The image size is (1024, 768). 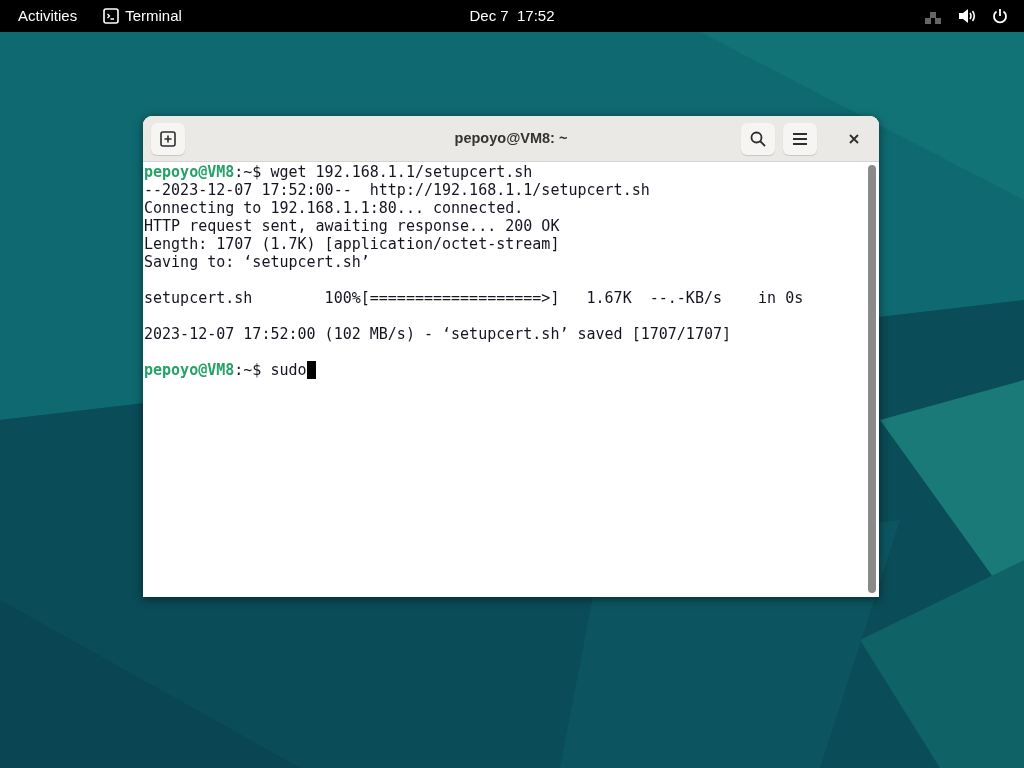 I want to click on menu-icon, so click(x=800, y=138).